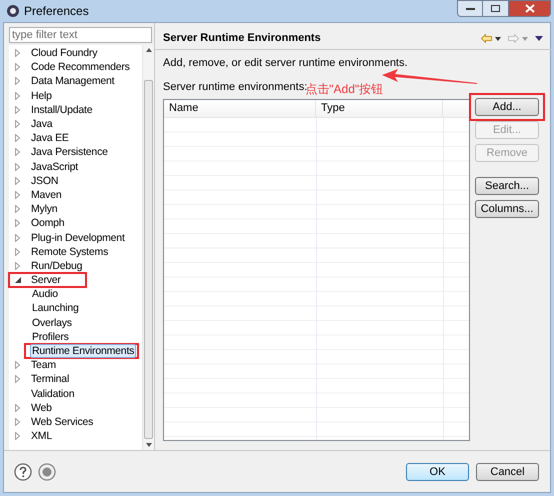 The height and width of the screenshot is (496, 554). I want to click on annotation-text: 点击"Add"按钮, so click(344, 89).